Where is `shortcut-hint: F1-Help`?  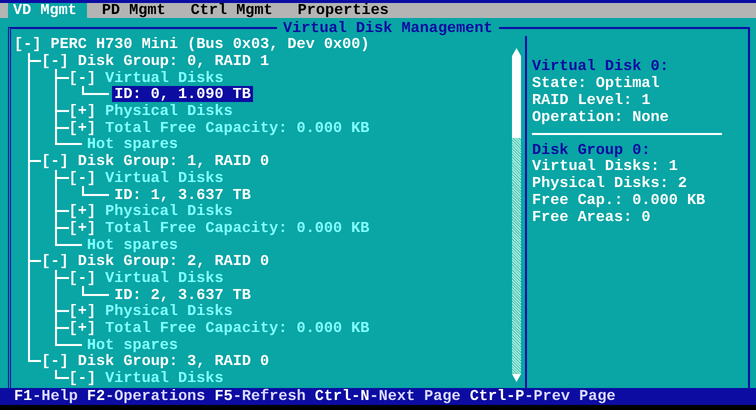 shortcut-hint: F1-Help is located at coordinates (46, 396).